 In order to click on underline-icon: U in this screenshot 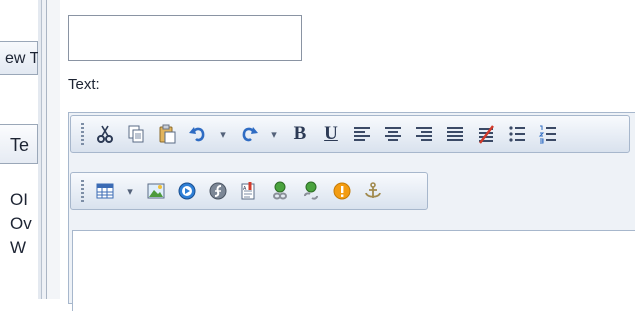, I will do `click(331, 134)`.